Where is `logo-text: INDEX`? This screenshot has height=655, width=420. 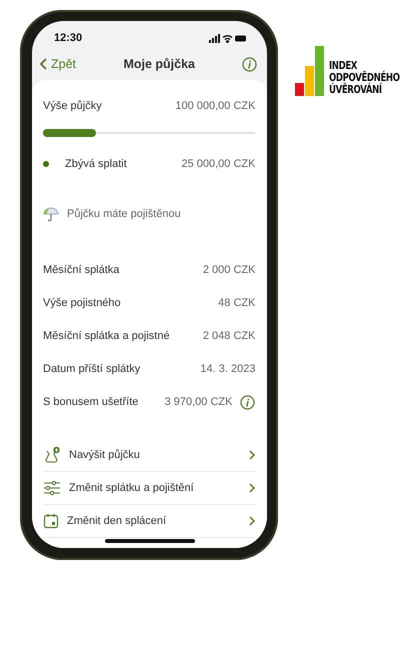 logo-text: INDEX is located at coordinates (343, 66).